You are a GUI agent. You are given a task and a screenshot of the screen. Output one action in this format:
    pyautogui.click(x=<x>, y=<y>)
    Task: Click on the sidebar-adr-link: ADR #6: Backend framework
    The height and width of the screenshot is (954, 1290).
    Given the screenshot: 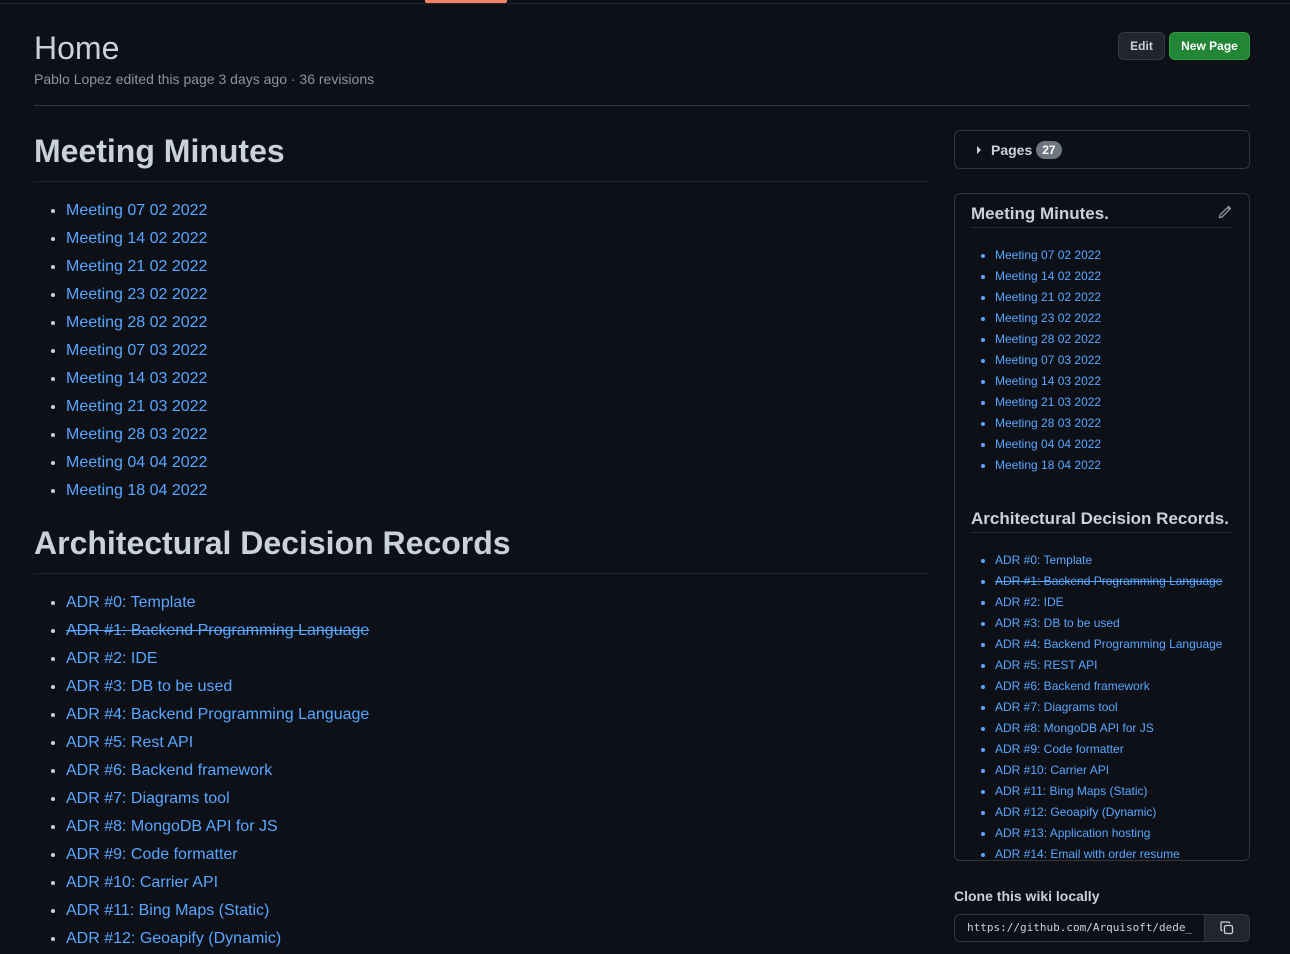 What is the action you would take?
    pyautogui.click(x=1072, y=686)
    